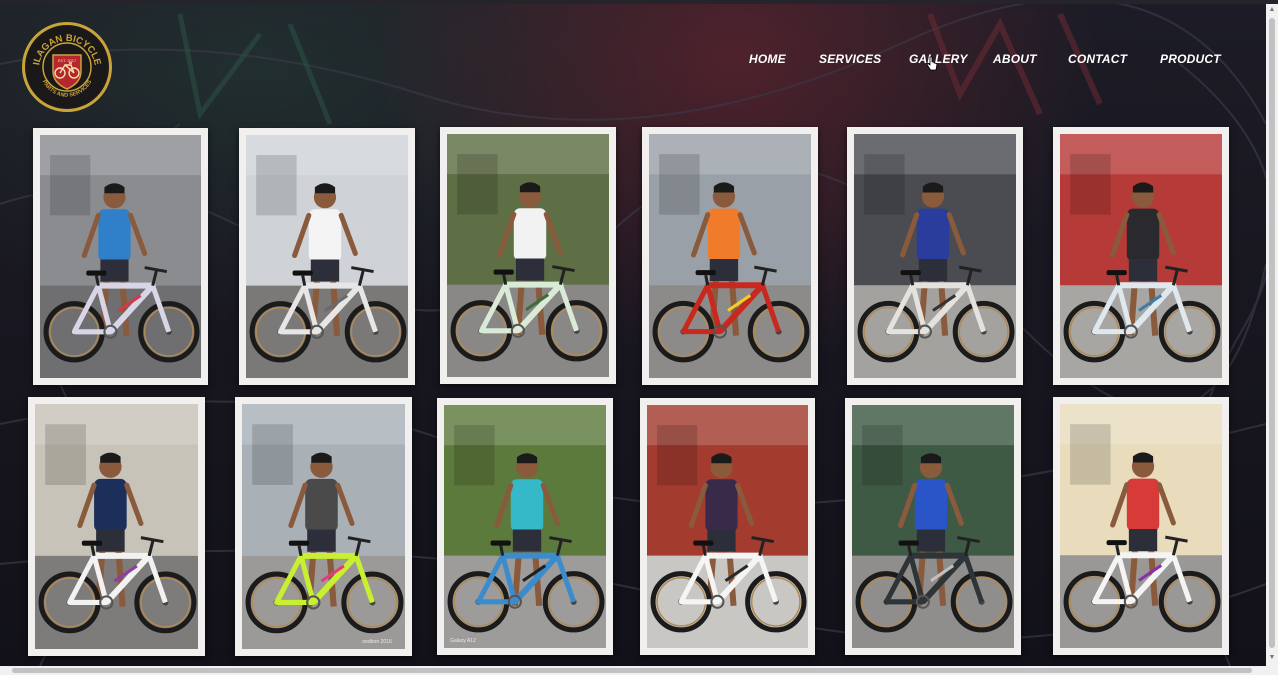  I want to click on vertical-scroll-thumb, so click(1272, 333).